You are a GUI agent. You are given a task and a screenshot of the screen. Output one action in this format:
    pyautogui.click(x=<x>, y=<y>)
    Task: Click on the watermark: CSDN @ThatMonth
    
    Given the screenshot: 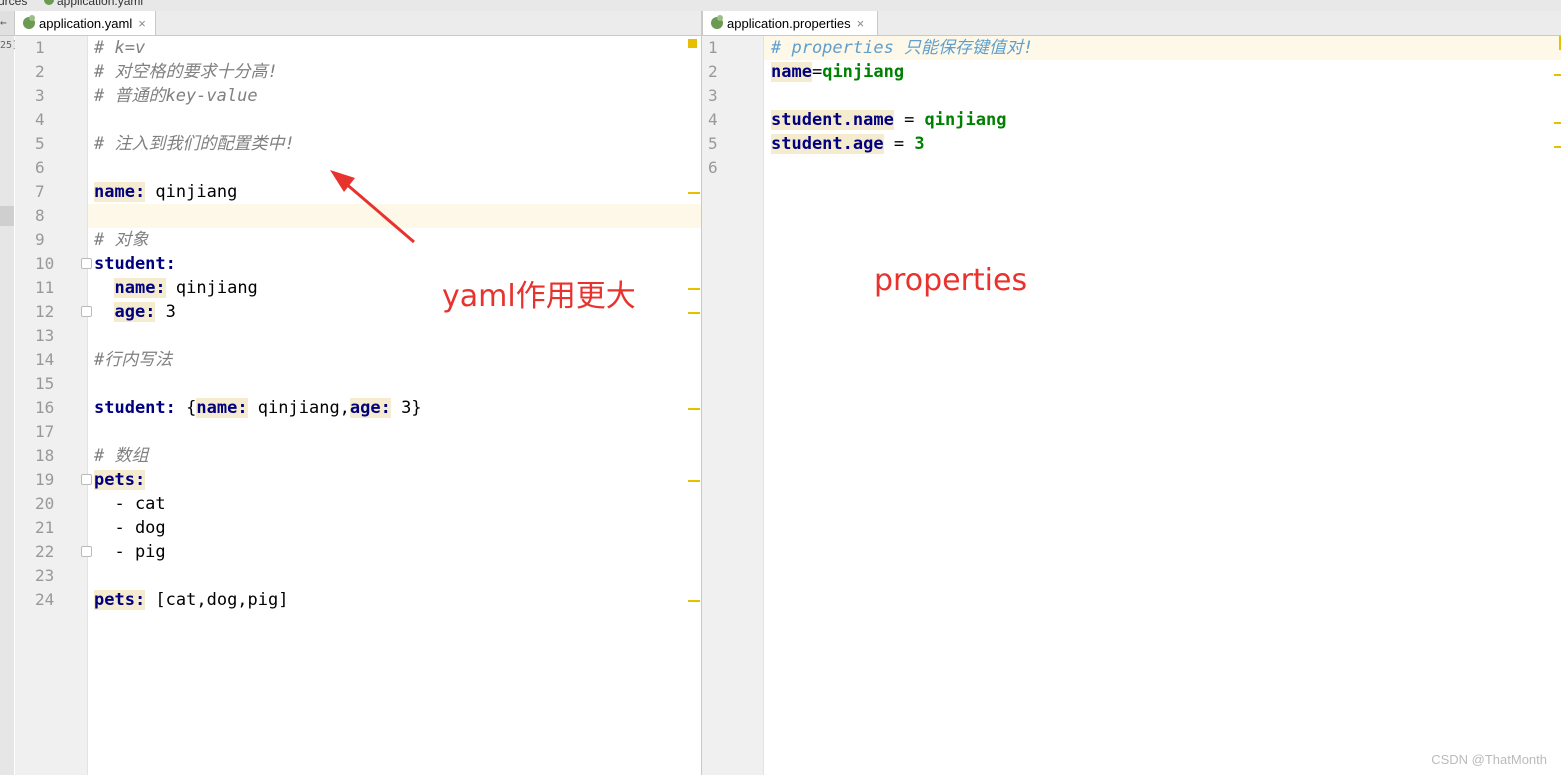 What is the action you would take?
    pyautogui.click(x=1489, y=759)
    